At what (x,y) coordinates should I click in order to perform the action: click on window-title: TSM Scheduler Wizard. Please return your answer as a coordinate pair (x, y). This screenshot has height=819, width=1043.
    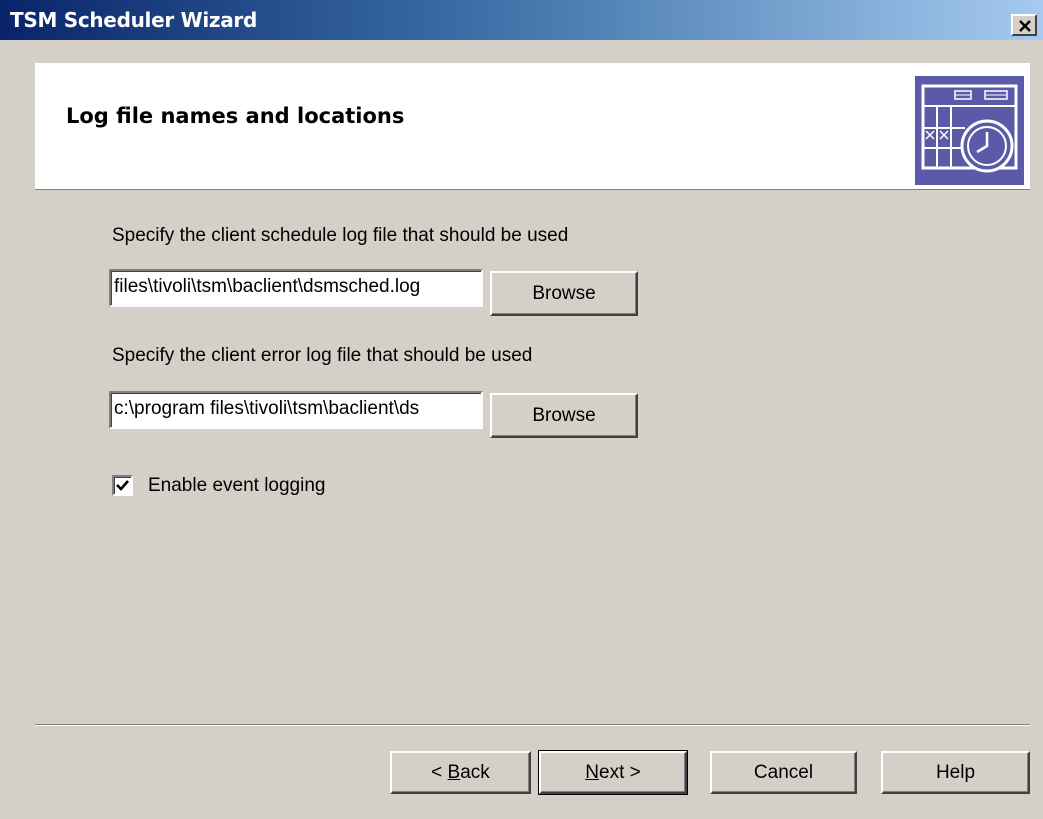
    Looking at the image, I should click on (134, 20).